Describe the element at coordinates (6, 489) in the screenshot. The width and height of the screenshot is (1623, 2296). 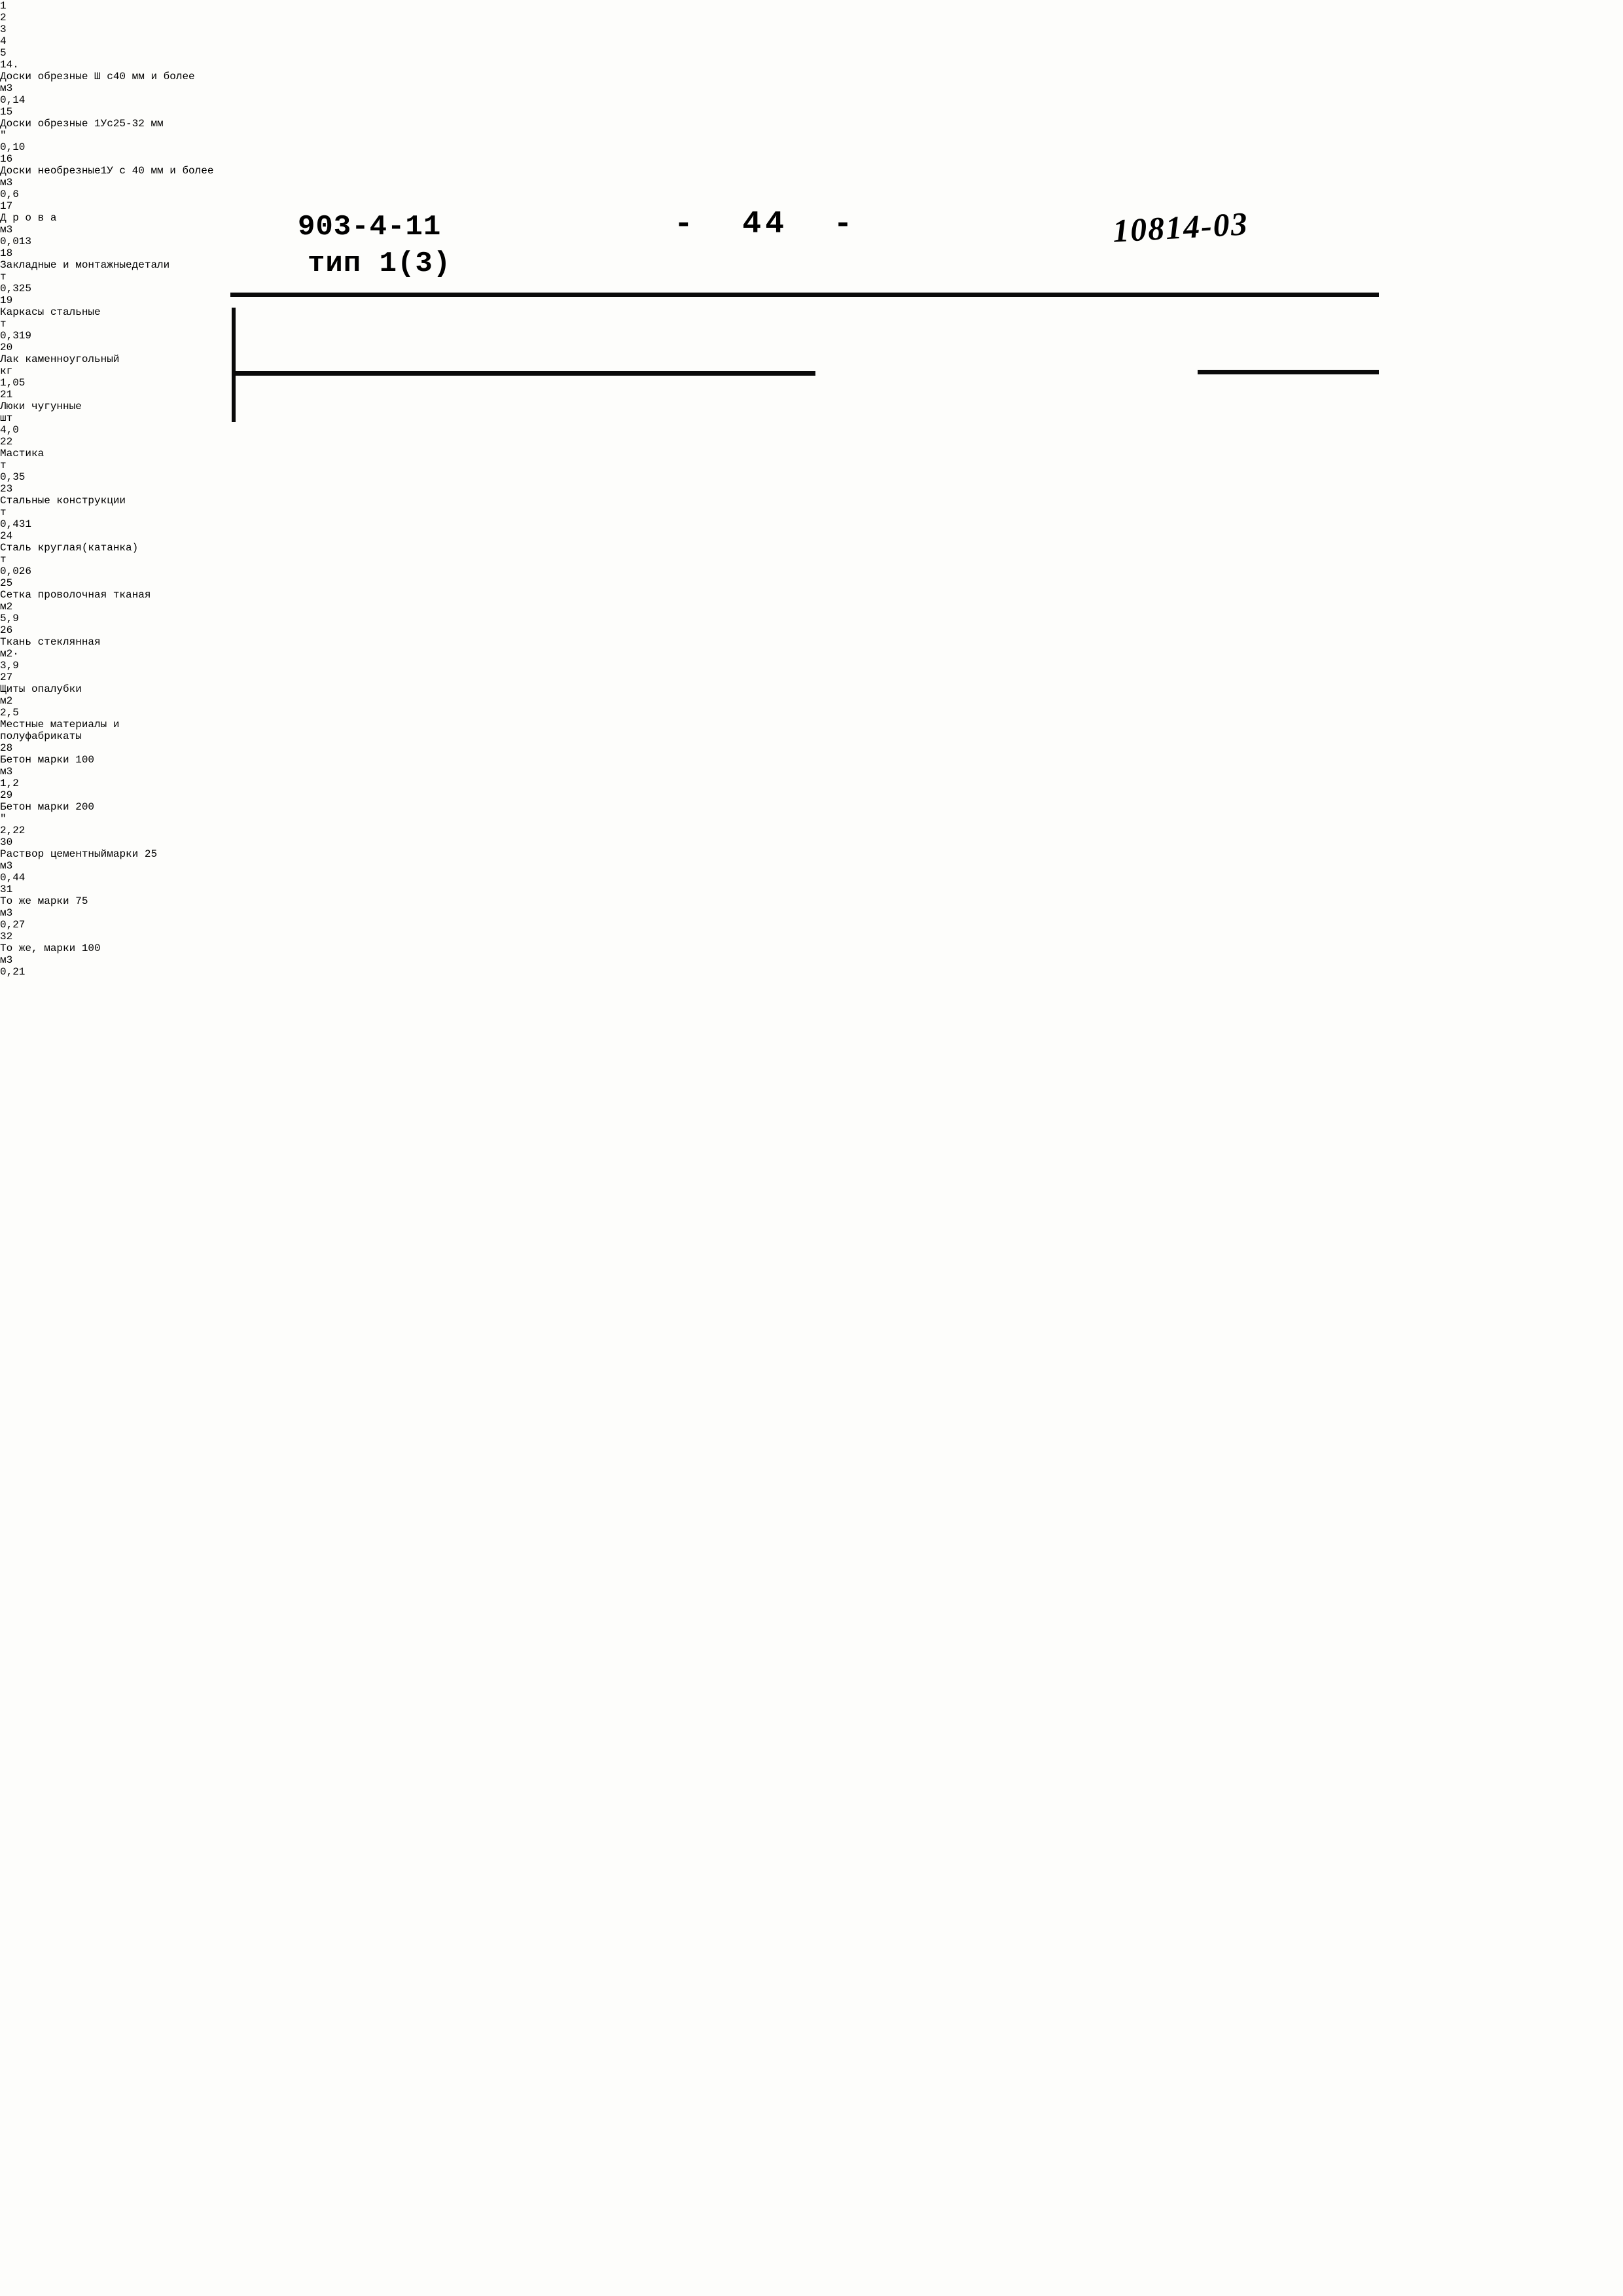
I see `row-number: 23` at that location.